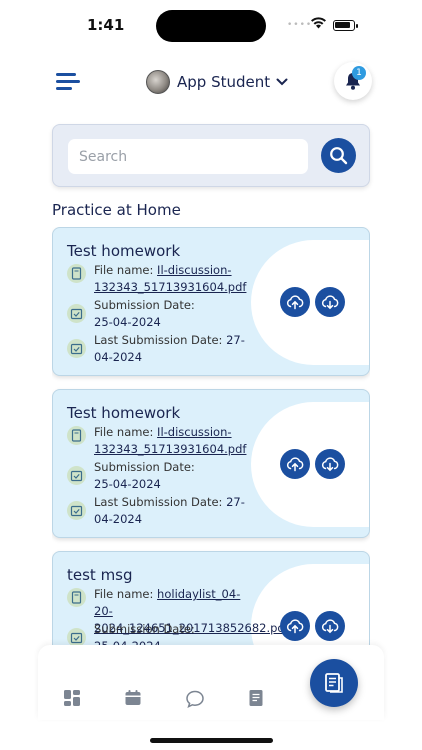 The width and height of the screenshot is (422, 750). I want to click on wifi-icon, so click(318, 23).